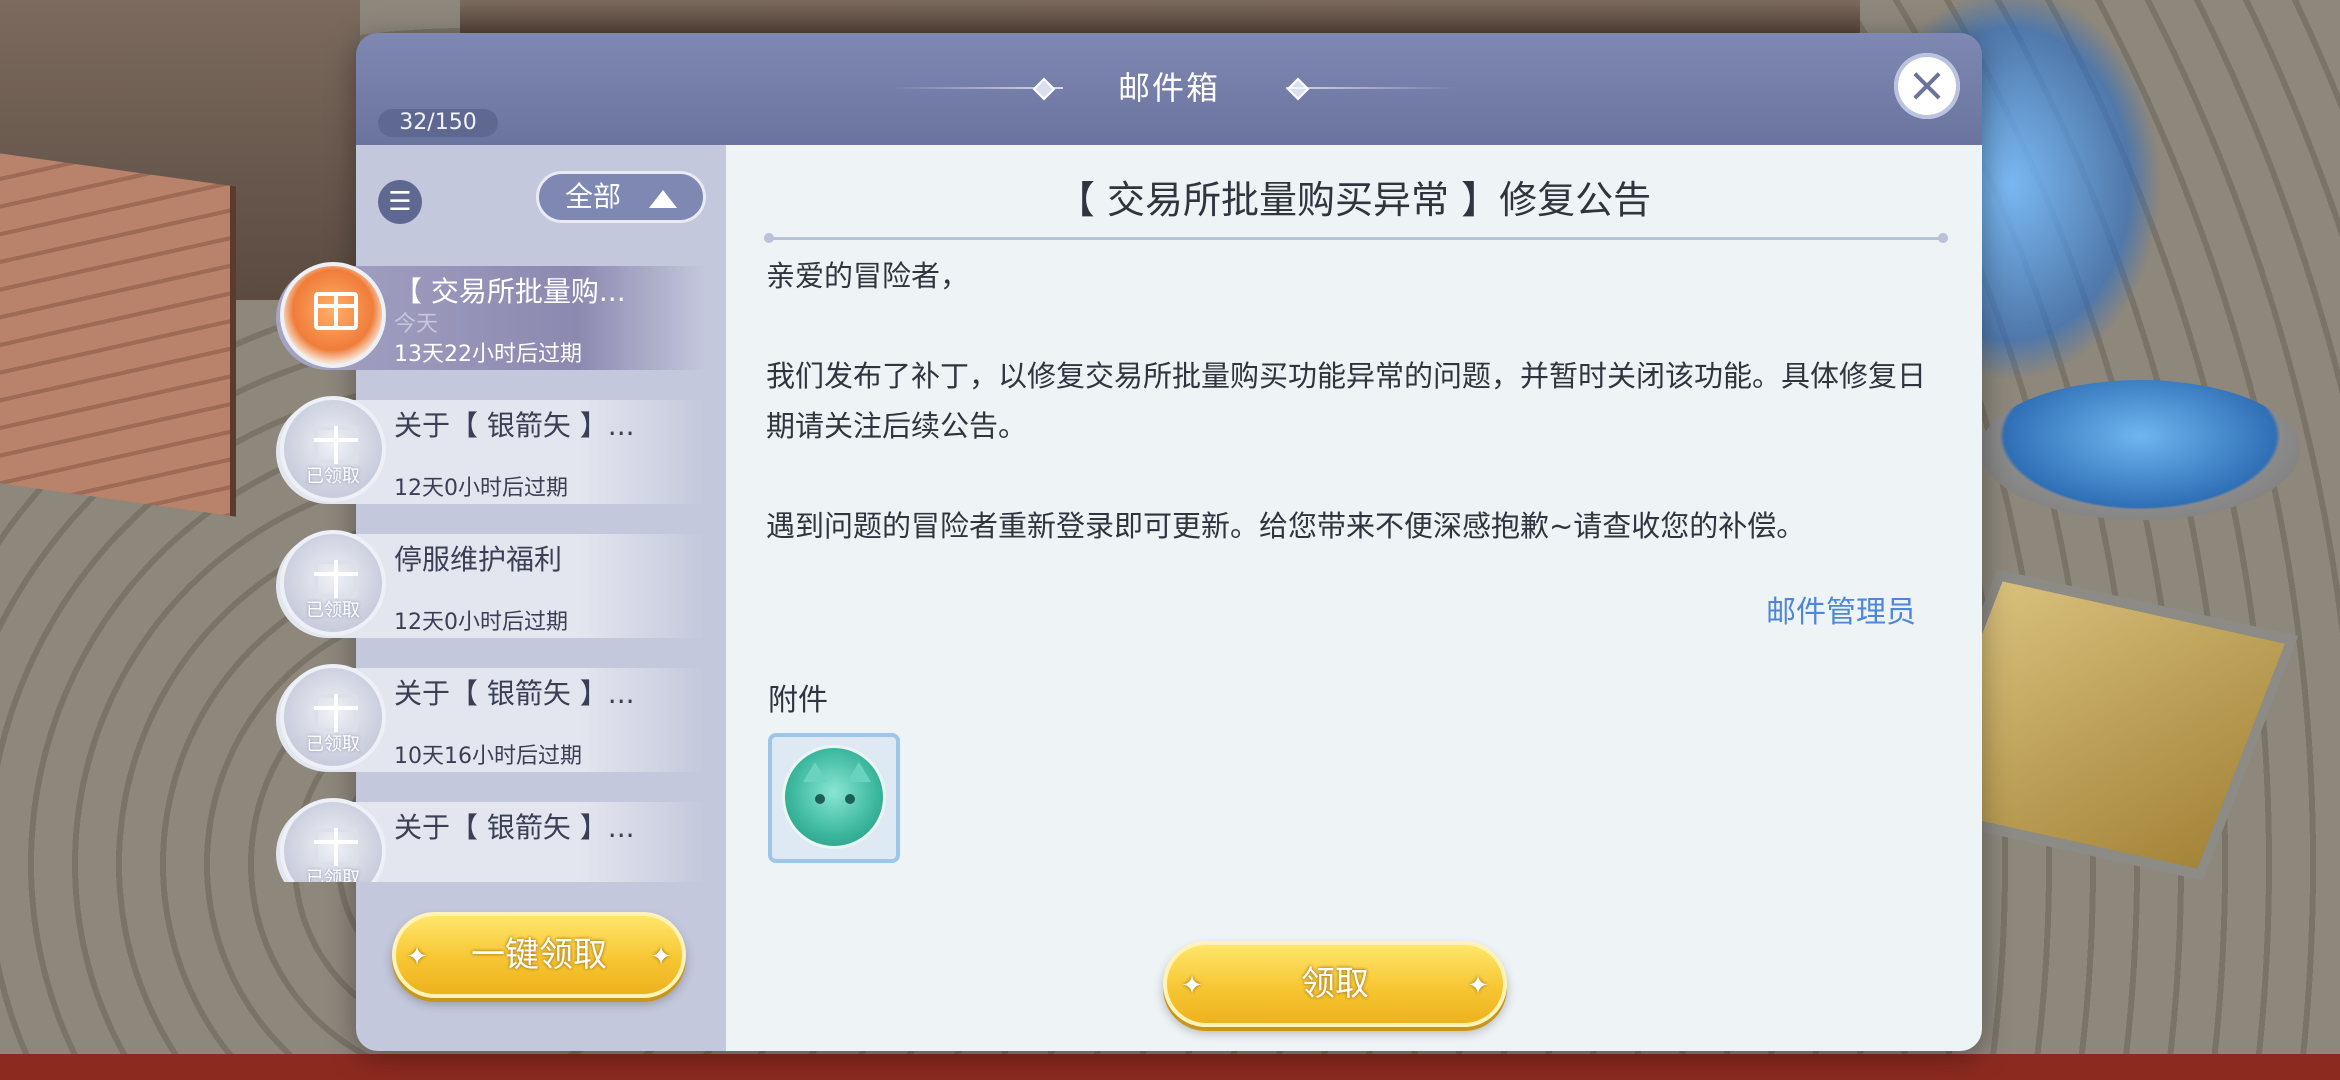  I want to click on list-item: 【 交易所批量购... 今天 13天22小时后过期, so click(491, 316).